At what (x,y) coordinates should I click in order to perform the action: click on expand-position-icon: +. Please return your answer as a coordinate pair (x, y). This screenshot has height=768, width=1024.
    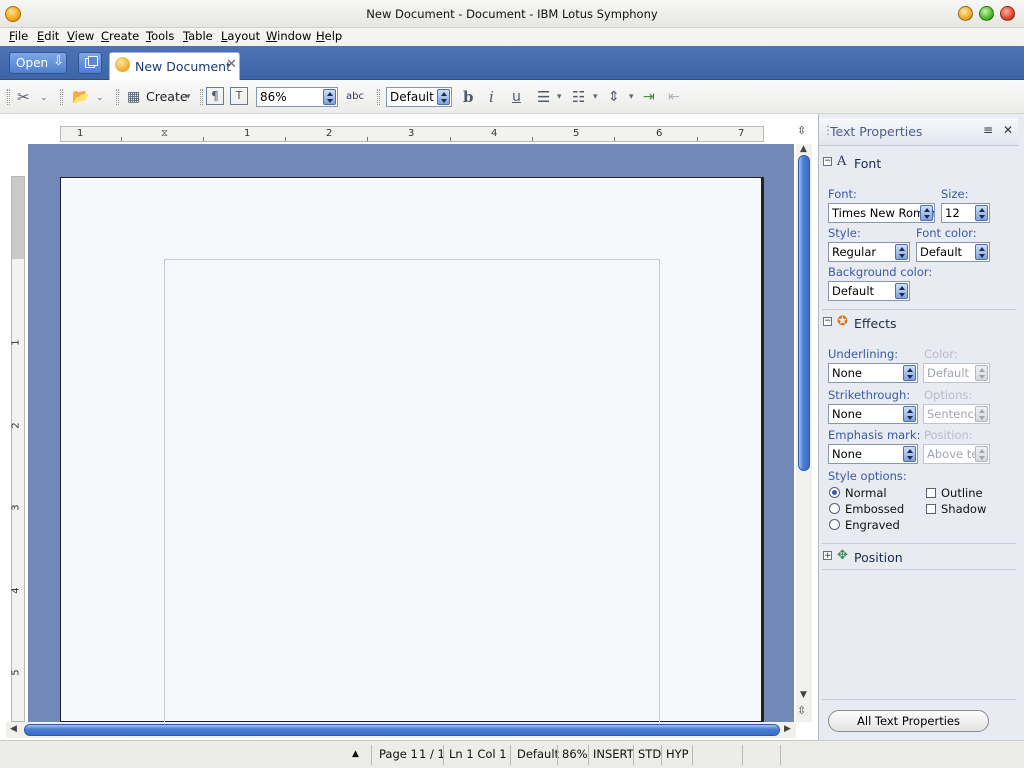
    Looking at the image, I should click on (827, 556).